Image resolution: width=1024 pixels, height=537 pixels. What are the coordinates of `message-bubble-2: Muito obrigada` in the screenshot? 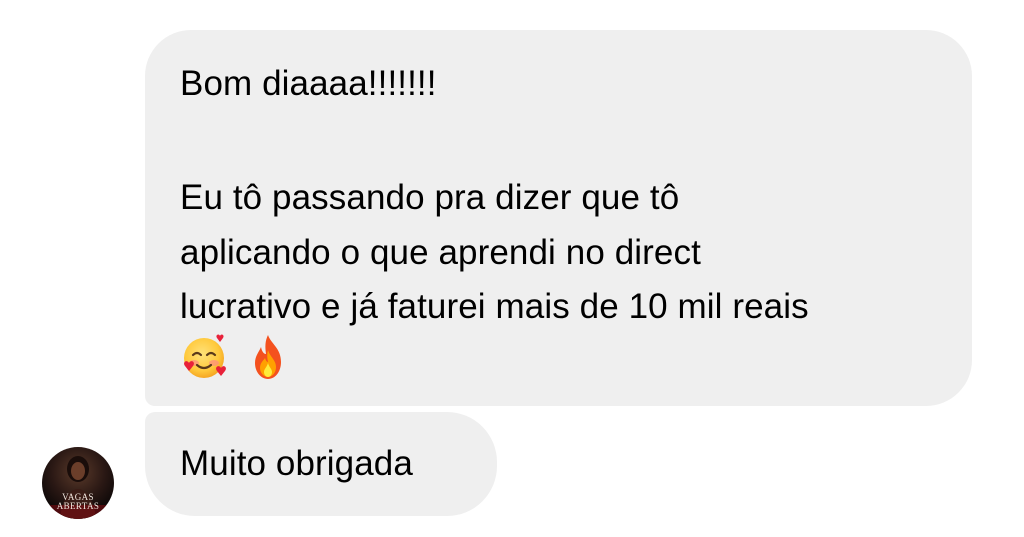 It's located at (321, 464).